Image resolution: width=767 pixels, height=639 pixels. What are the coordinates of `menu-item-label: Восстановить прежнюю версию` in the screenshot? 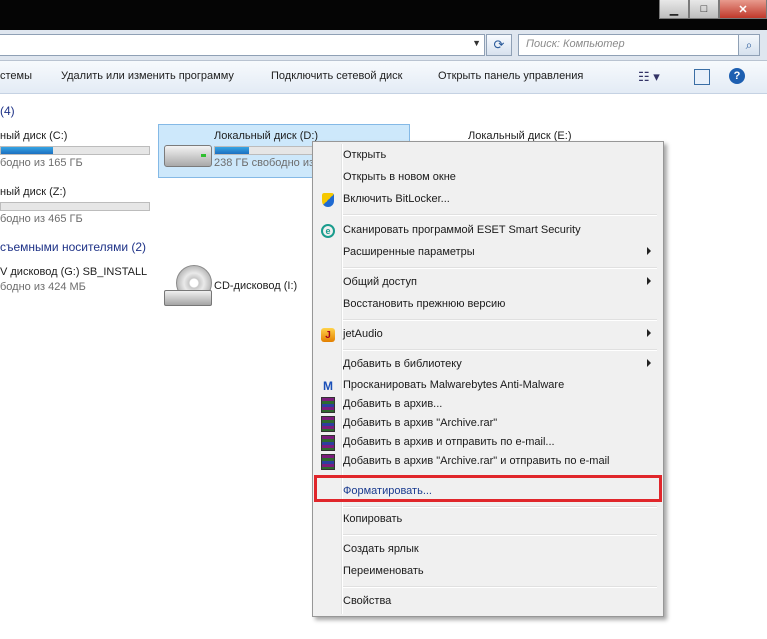 It's located at (424, 304).